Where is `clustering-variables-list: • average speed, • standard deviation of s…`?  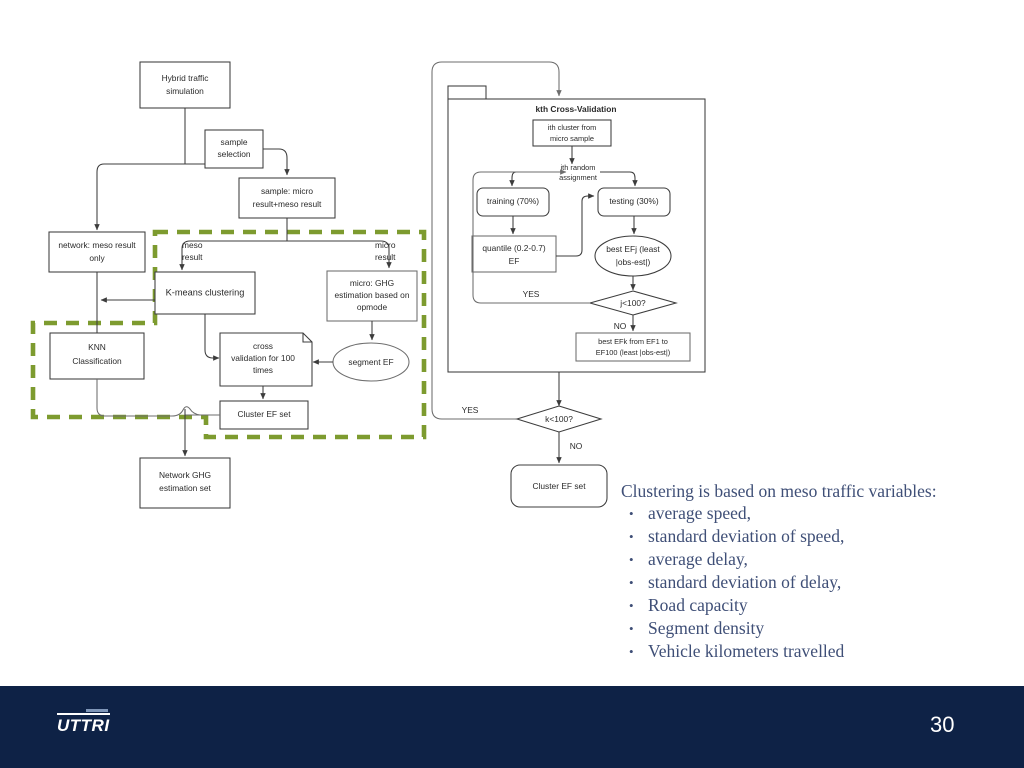
clustering-variables-list: • average speed, • standard deviation of s… is located at coordinates (816, 582).